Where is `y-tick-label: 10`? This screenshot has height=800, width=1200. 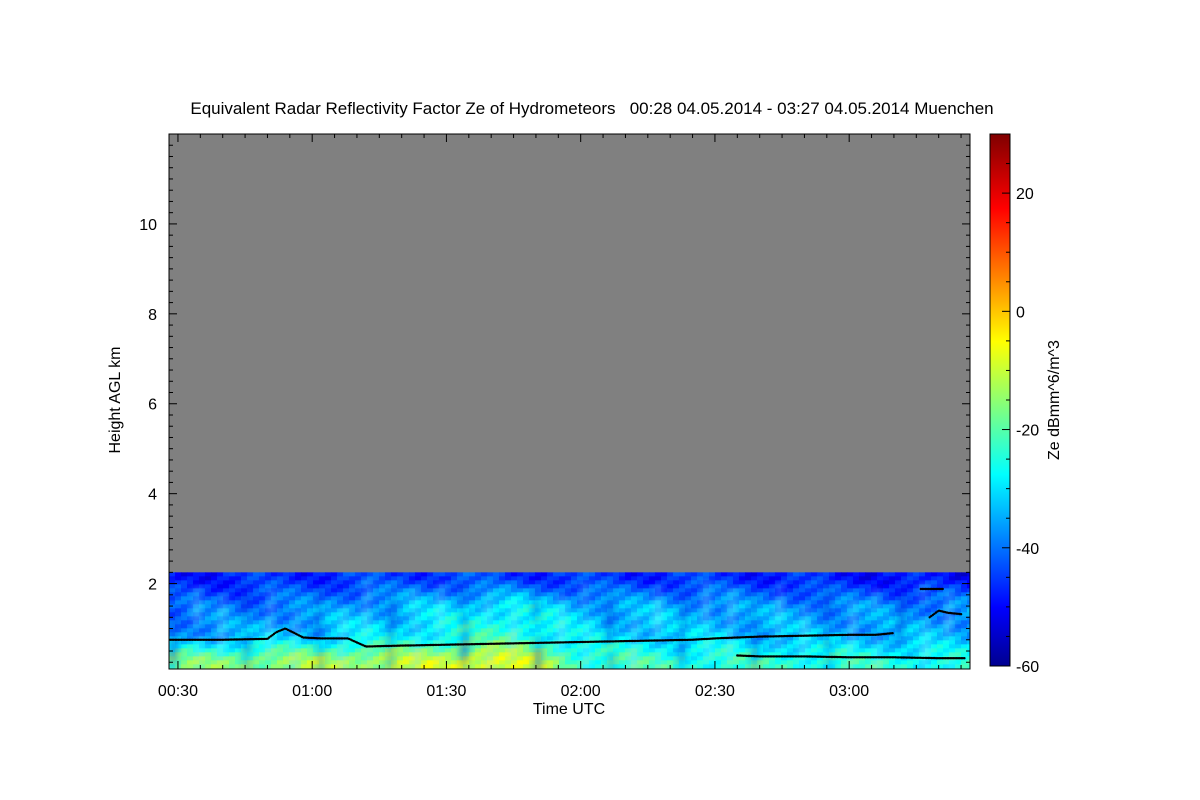
y-tick-label: 10 is located at coordinates (148, 225).